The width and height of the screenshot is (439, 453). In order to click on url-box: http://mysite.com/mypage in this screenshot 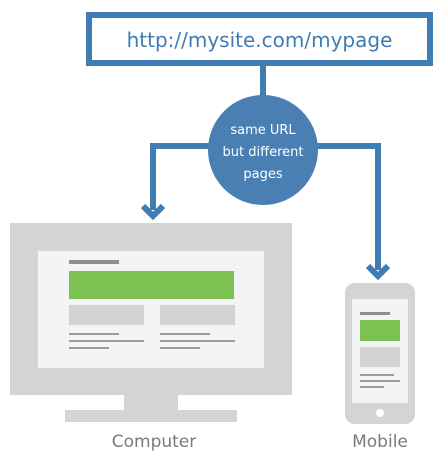, I will do `click(259, 39)`.